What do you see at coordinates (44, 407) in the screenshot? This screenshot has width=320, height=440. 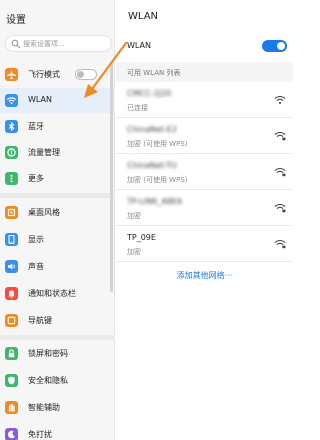 I see `sidebar-item-label: 智能辅助` at bounding box center [44, 407].